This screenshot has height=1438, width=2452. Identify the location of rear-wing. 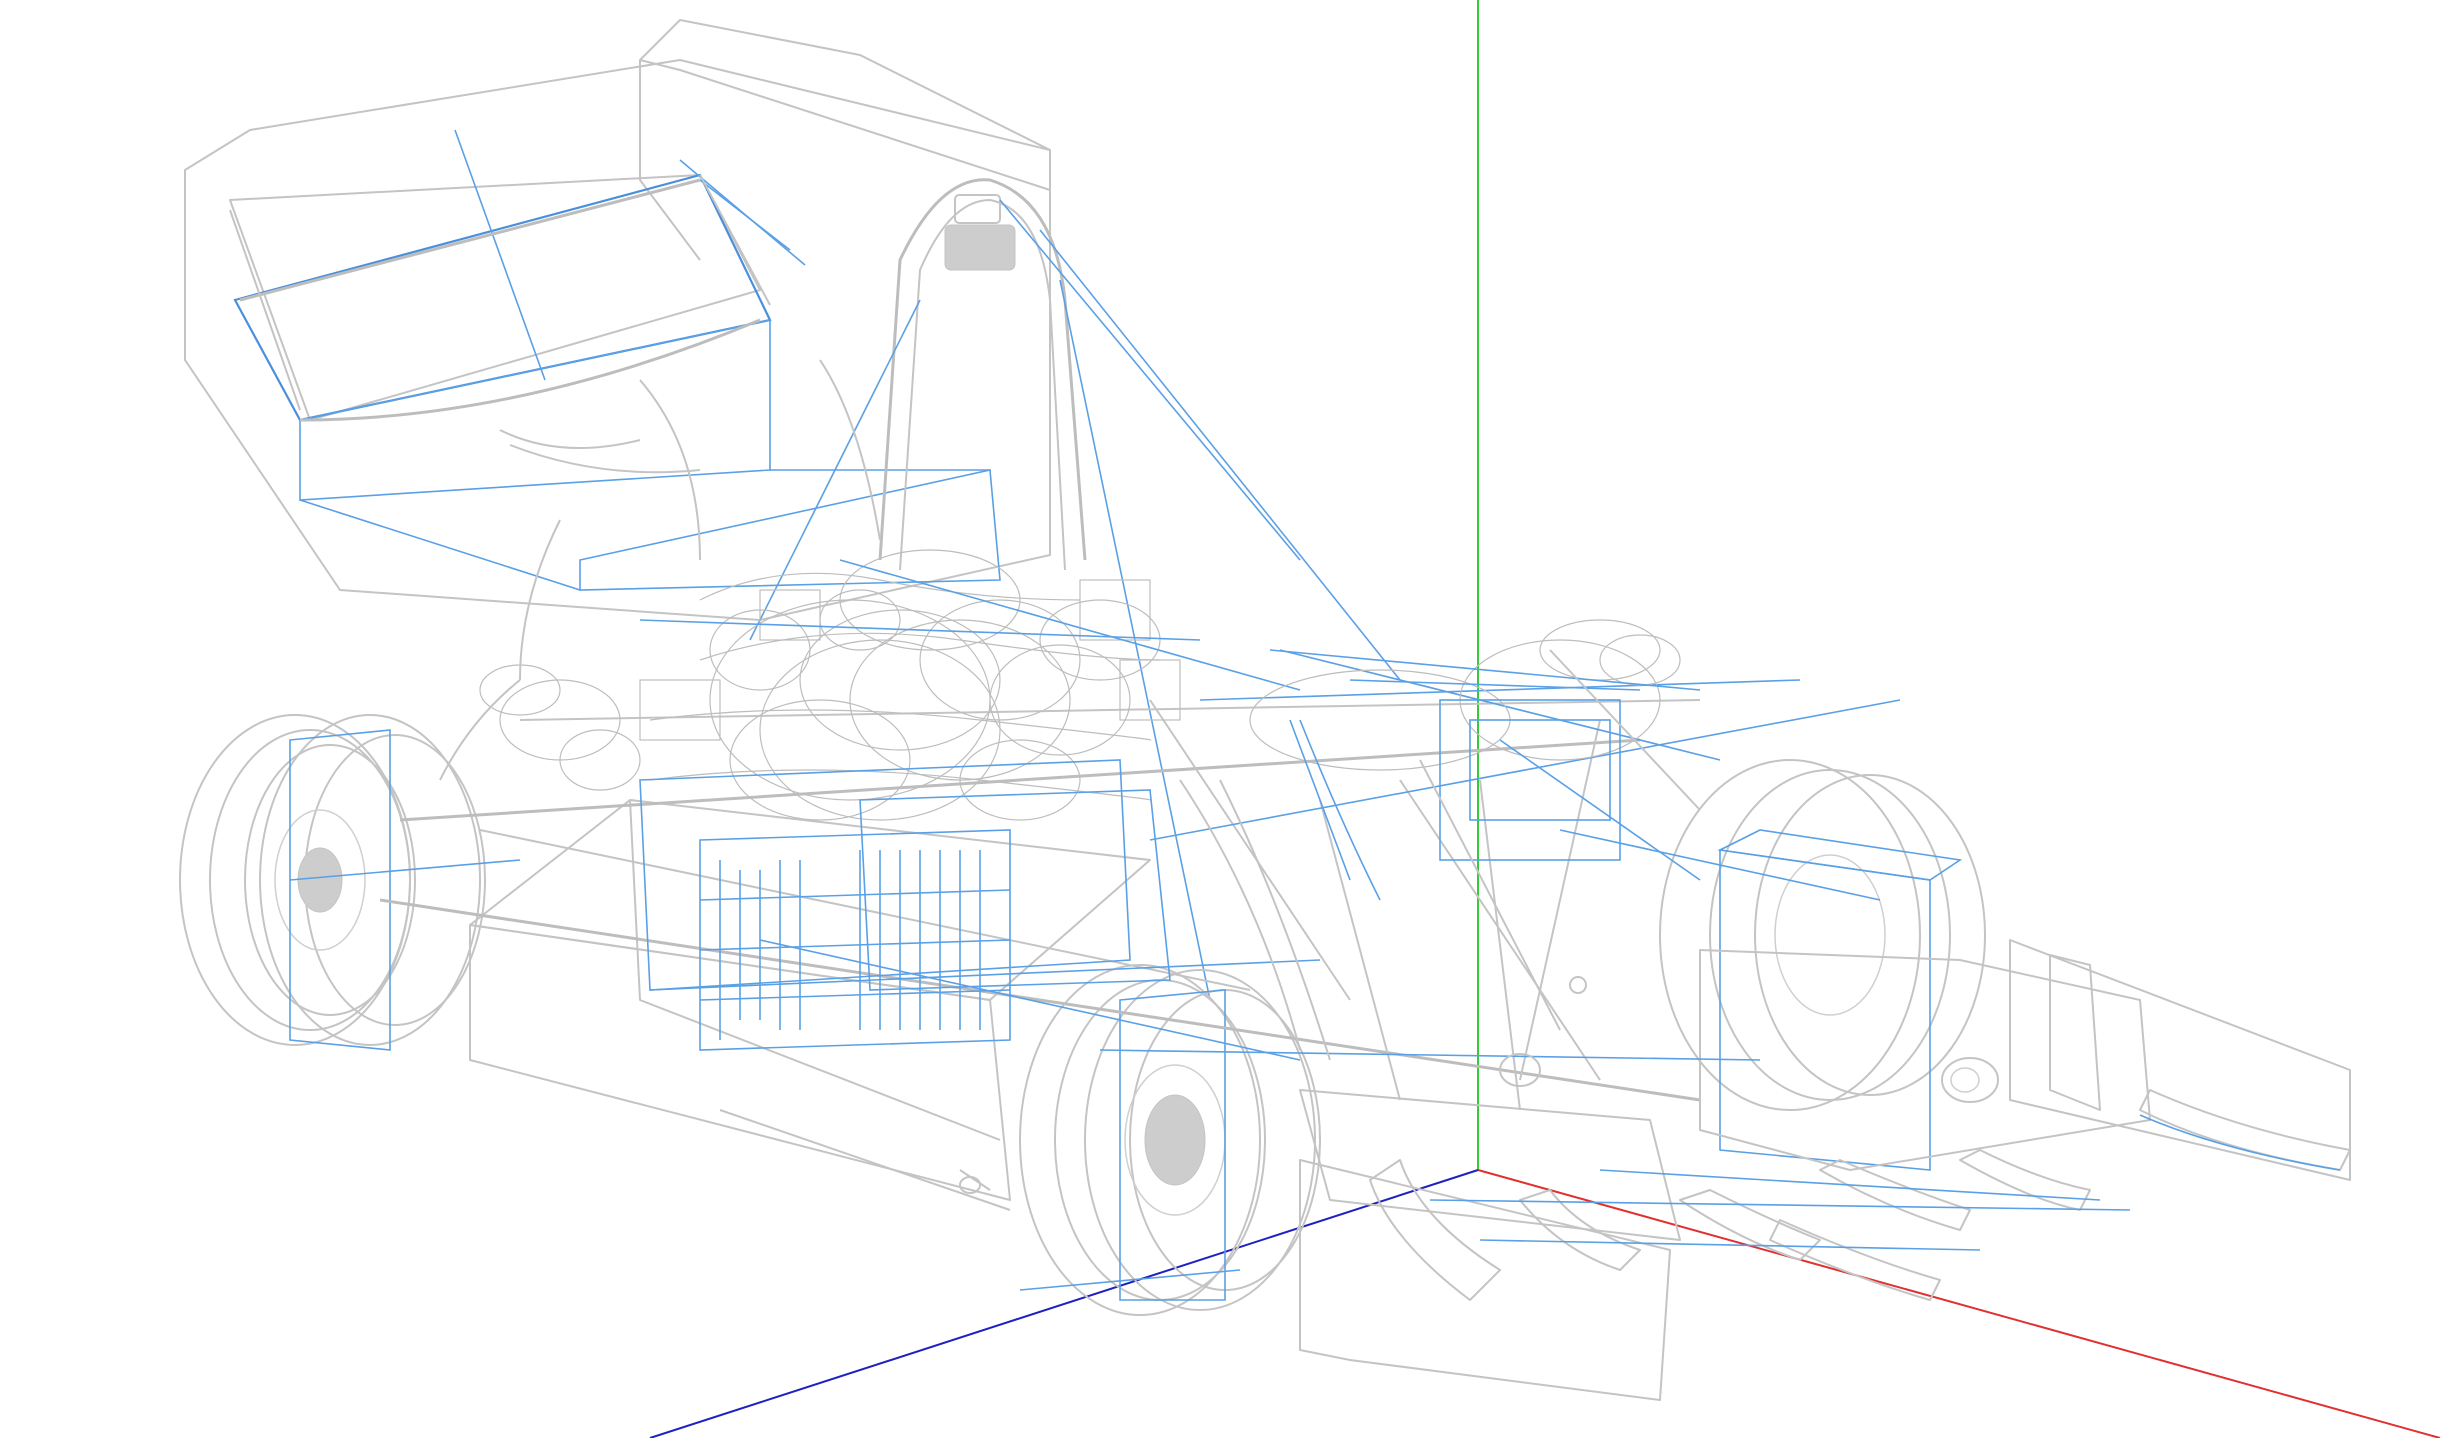
(617, 320).